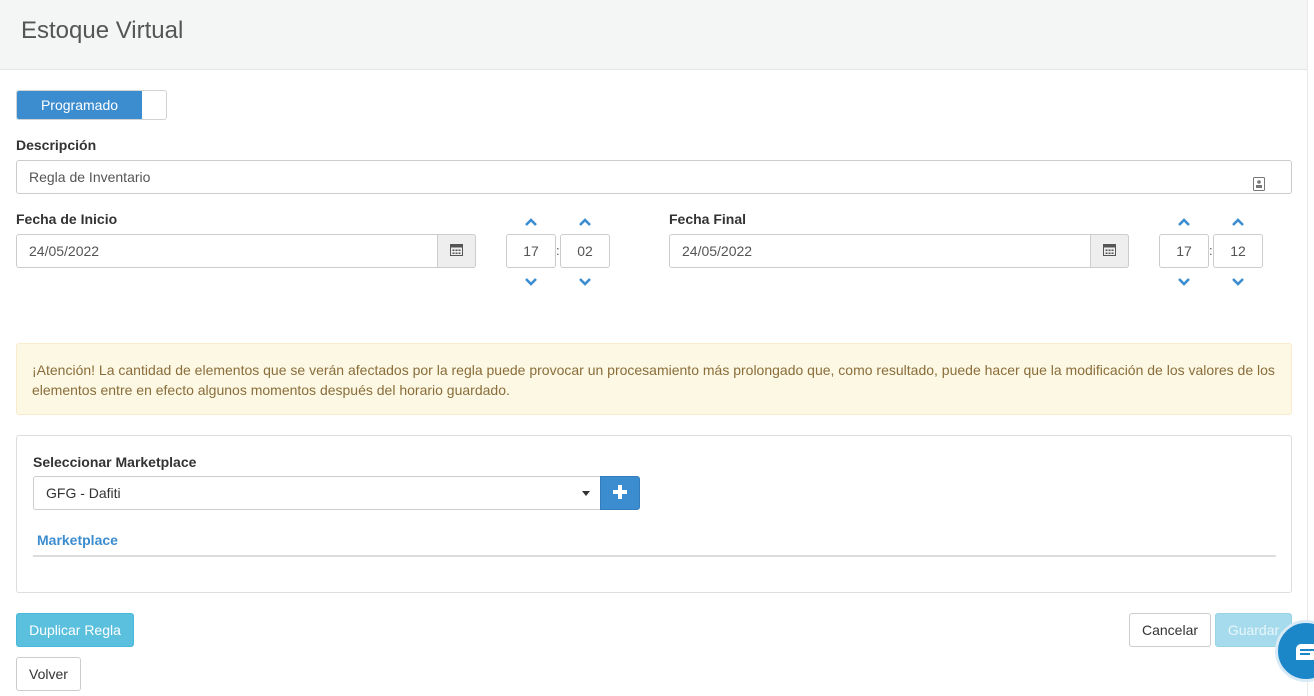 This screenshot has width=1314, height=696. Describe the element at coordinates (531, 281) in the screenshot. I see `start-hour-down-icon` at that location.